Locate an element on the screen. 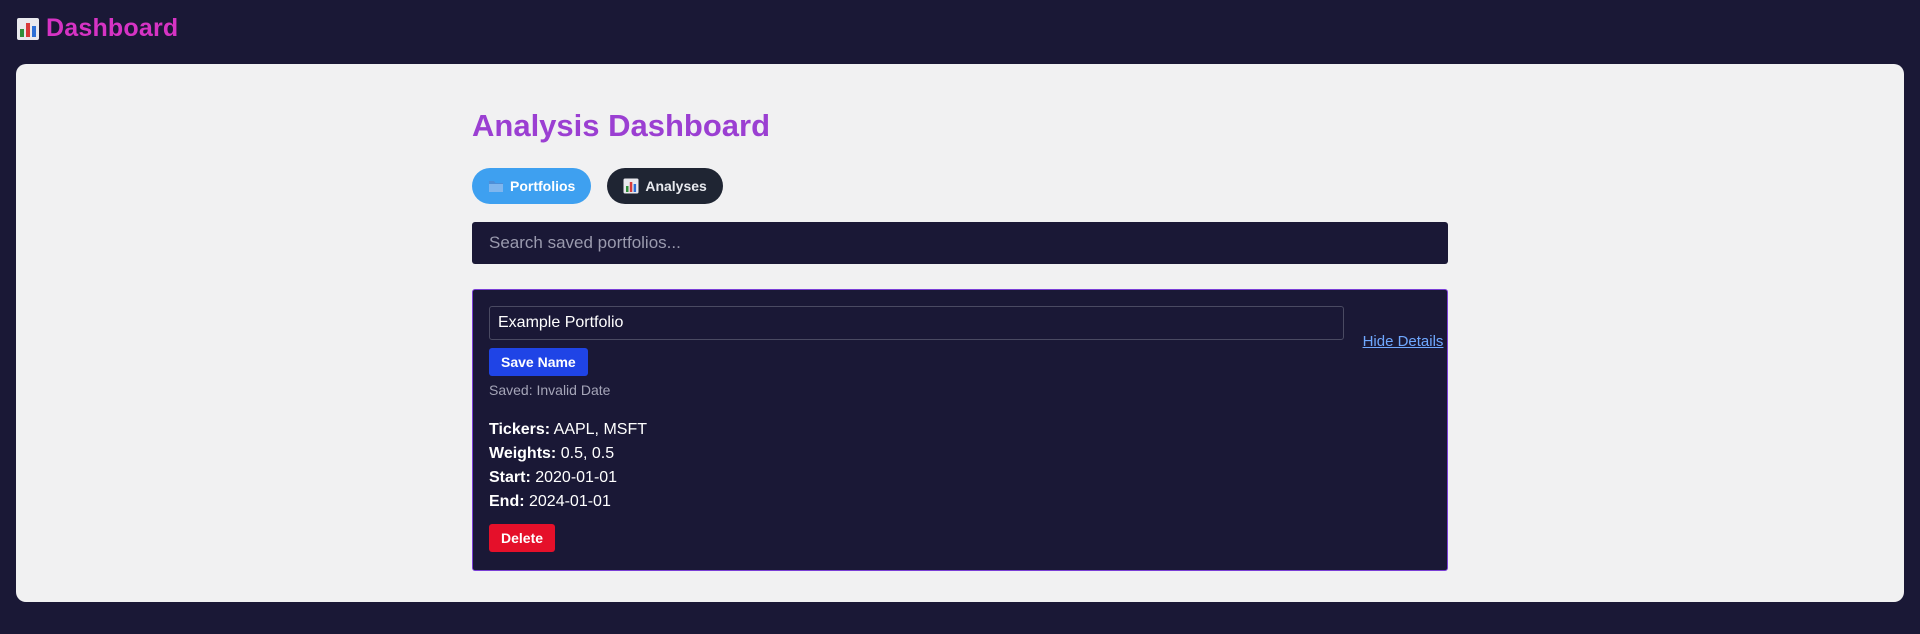 The image size is (1920, 634). top-bar: Dashboard is located at coordinates (97, 28).